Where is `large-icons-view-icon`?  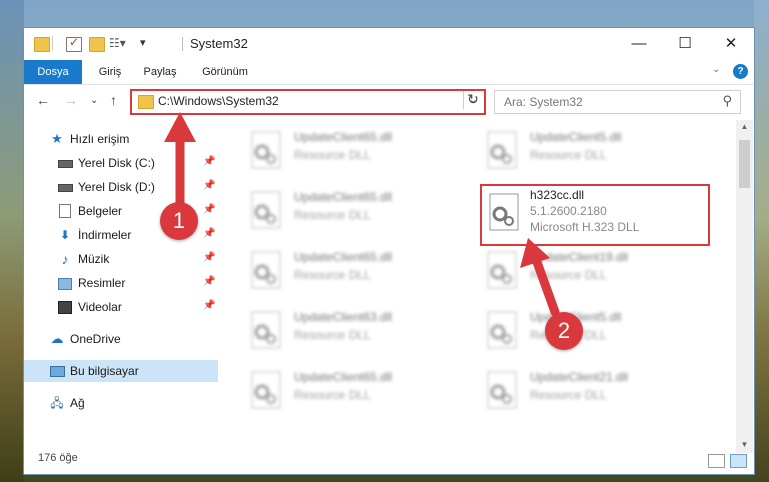 large-icons-view-icon is located at coordinates (738, 461).